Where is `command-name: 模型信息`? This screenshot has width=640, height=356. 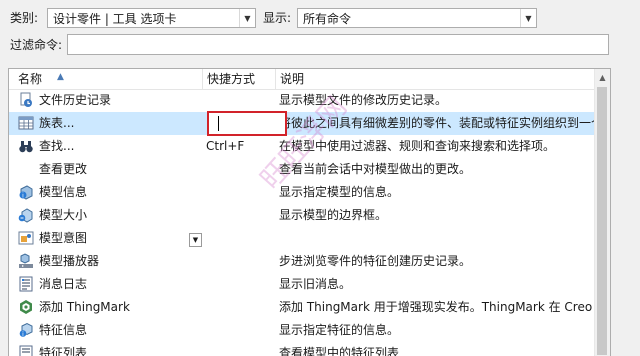
command-name: 模型信息 is located at coordinates (63, 192).